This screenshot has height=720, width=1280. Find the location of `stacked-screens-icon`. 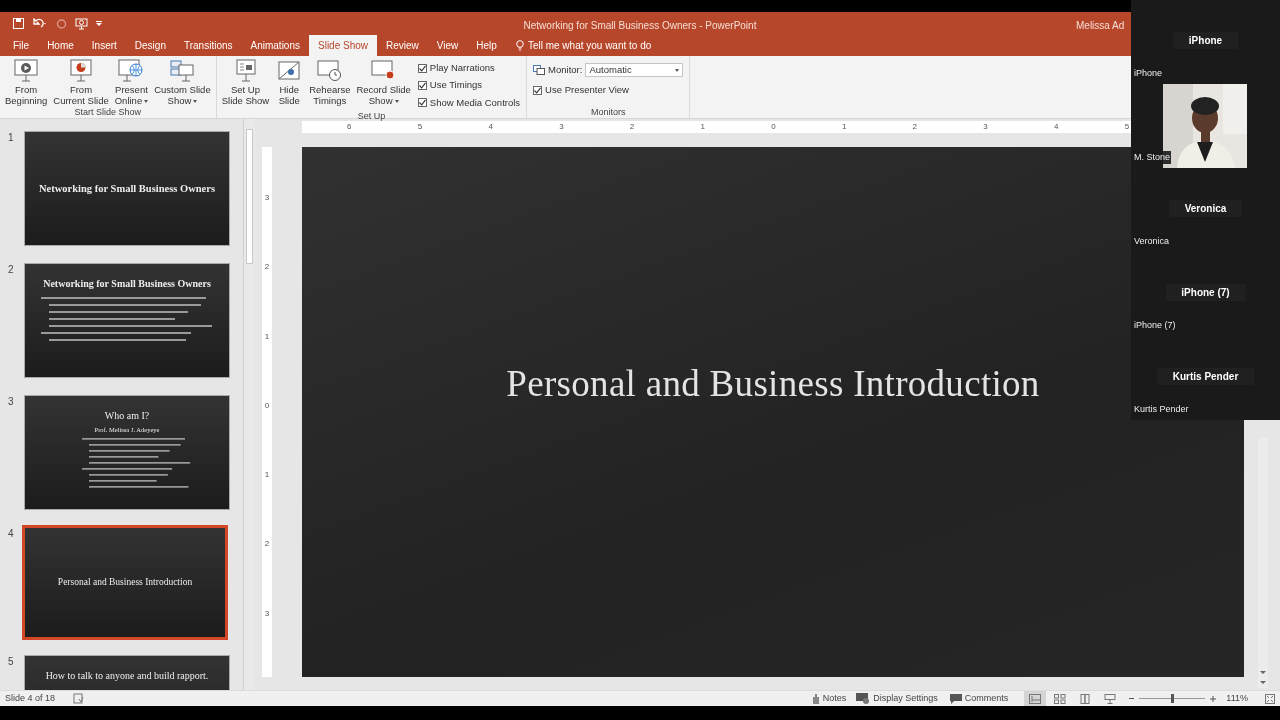

stacked-screens-icon is located at coordinates (182, 70).